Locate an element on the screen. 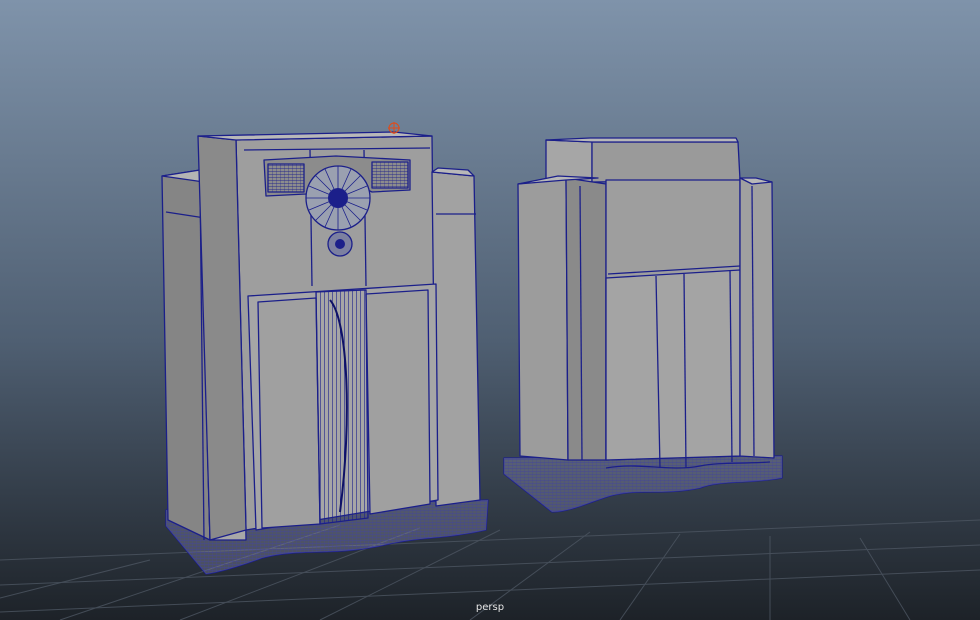 This screenshot has width=980, height=620. cabinet-back-right-wing is located at coordinates (757, 318).